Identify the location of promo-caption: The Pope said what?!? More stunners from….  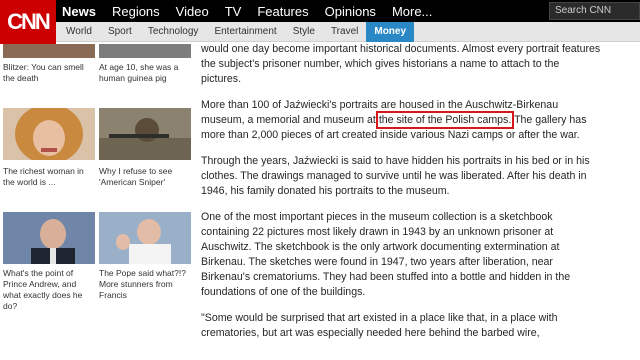
(145, 284).